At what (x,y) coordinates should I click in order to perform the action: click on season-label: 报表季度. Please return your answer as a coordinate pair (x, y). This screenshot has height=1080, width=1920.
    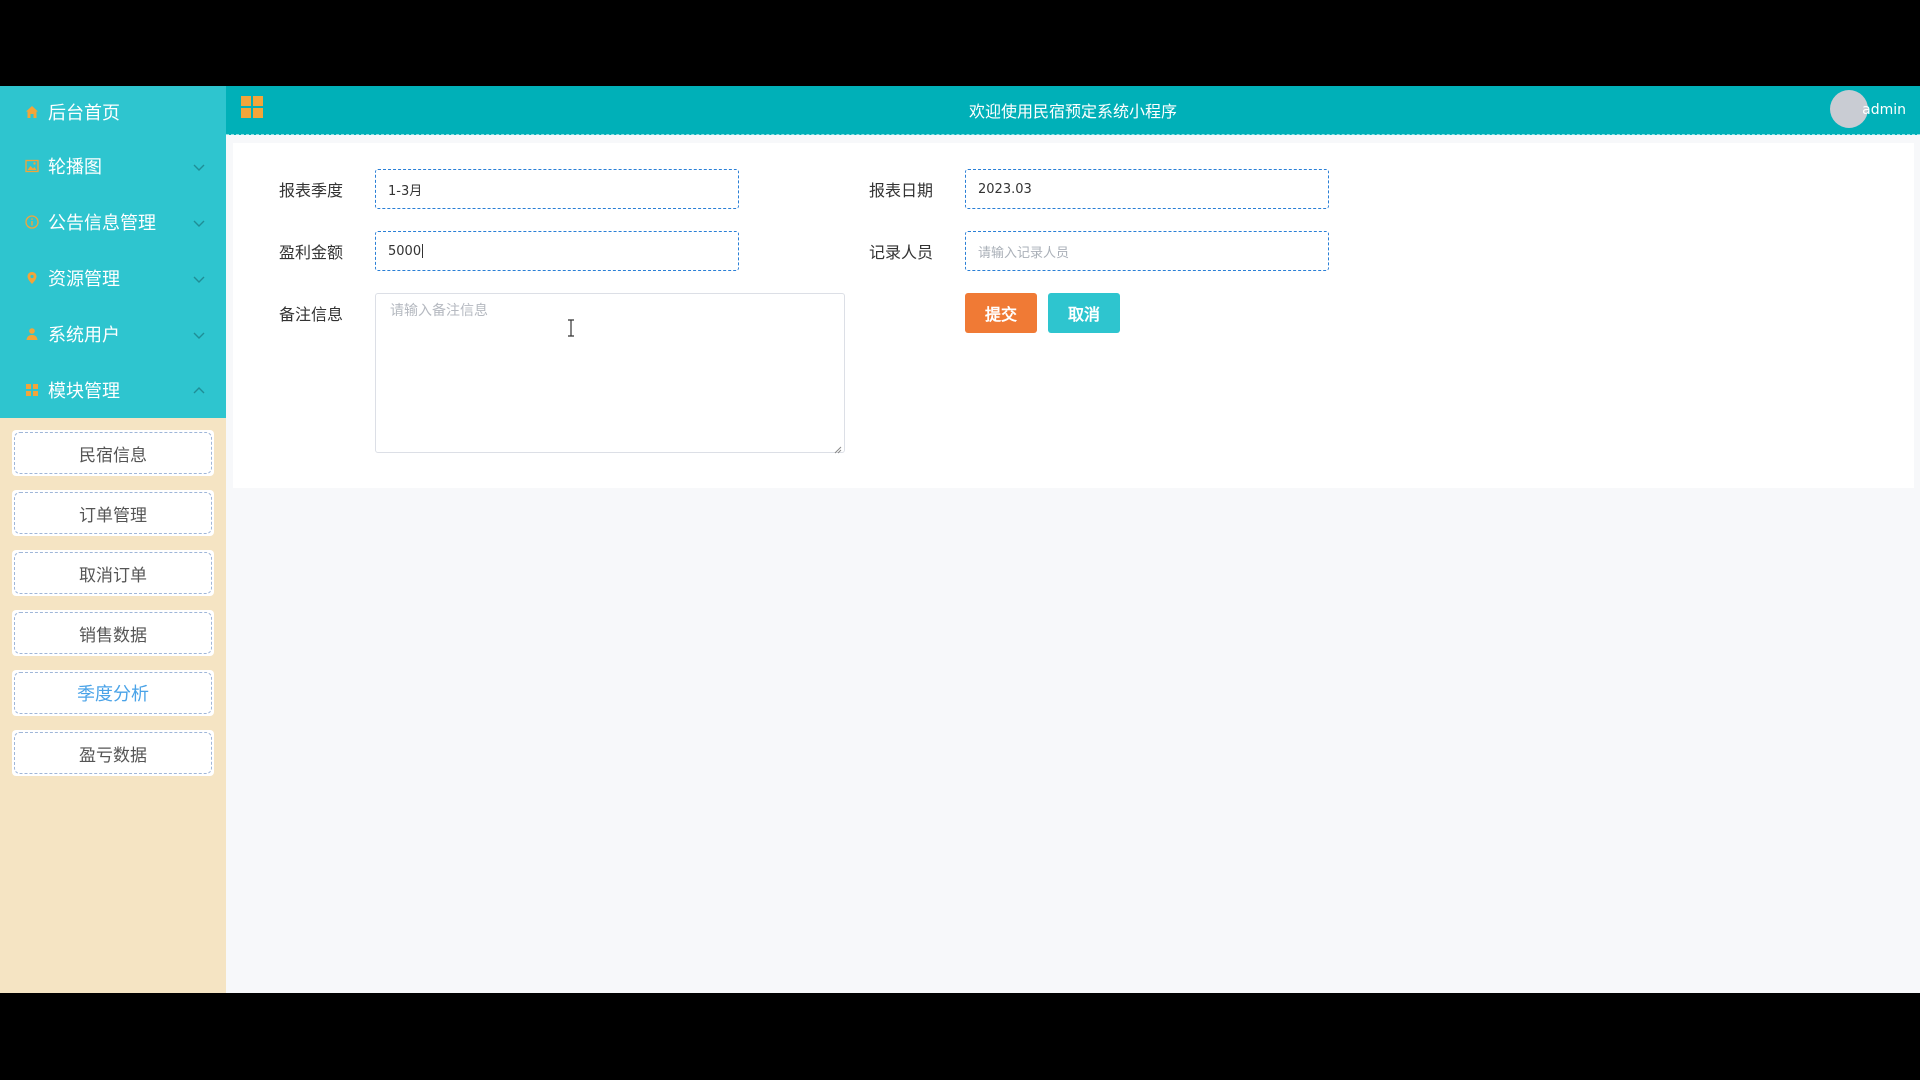
    Looking at the image, I should click on (310, 190).